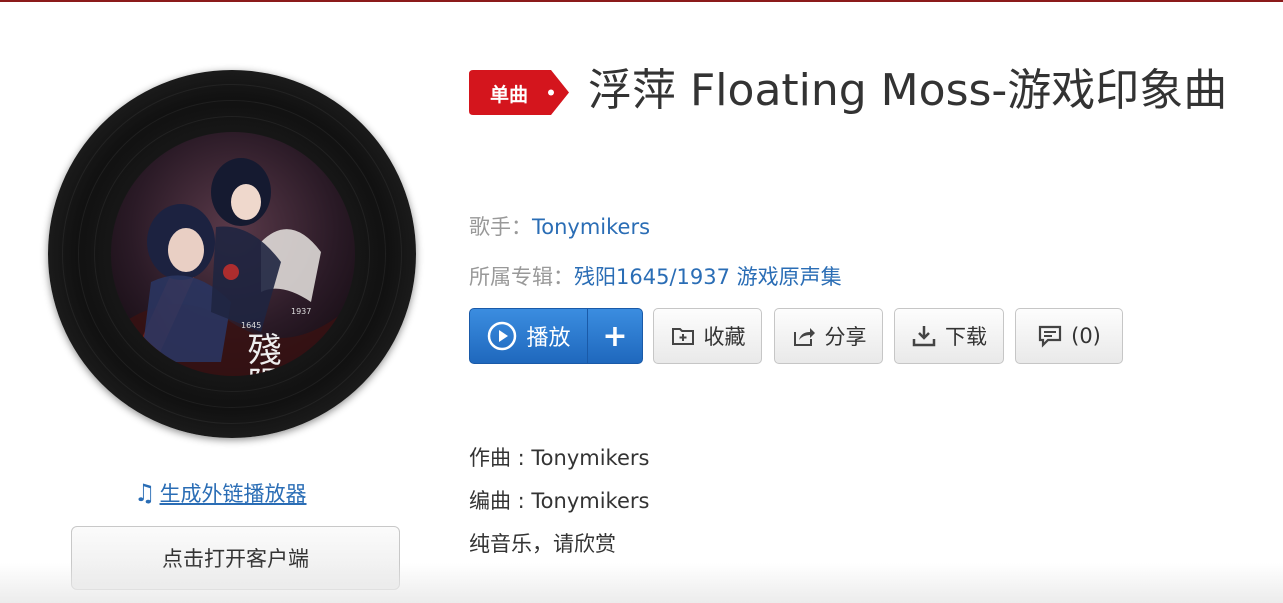 Image resolution: width=1283 pixels, height=603 pixels. I want to click on download-button: 下载, so click(949, 336).